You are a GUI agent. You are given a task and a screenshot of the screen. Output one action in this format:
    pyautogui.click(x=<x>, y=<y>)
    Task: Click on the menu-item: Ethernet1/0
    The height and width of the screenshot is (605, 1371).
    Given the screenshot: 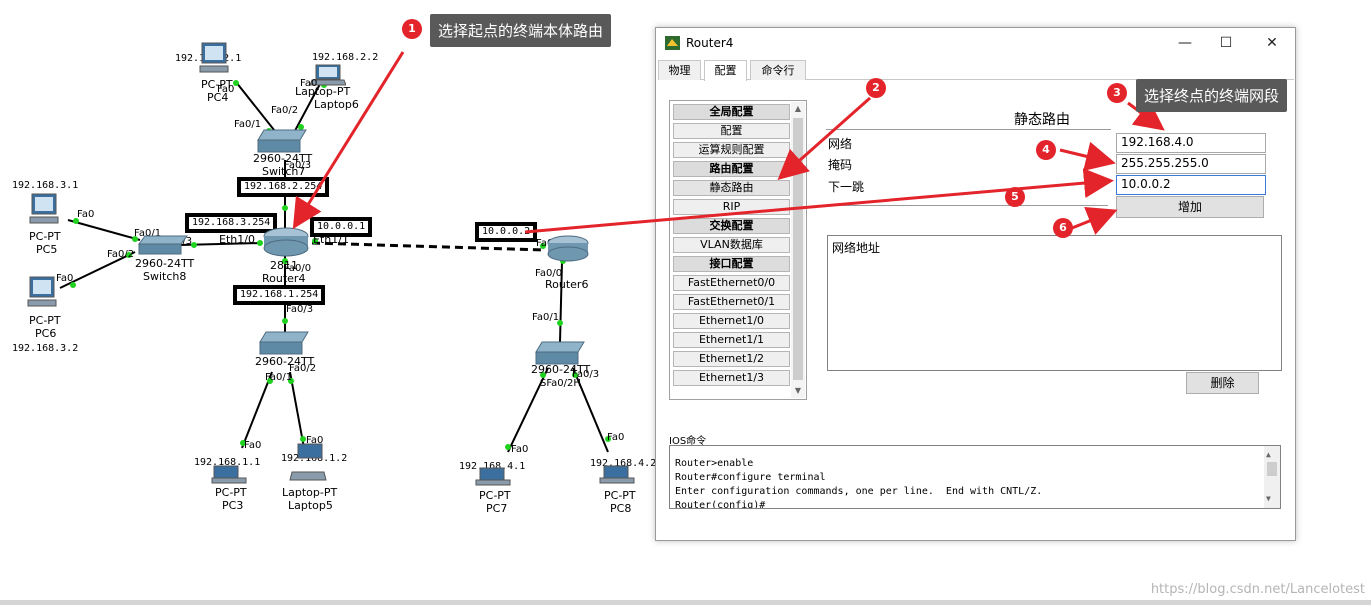 What is the action you would take?
    pyautogui.click(x=731, y=321)
    